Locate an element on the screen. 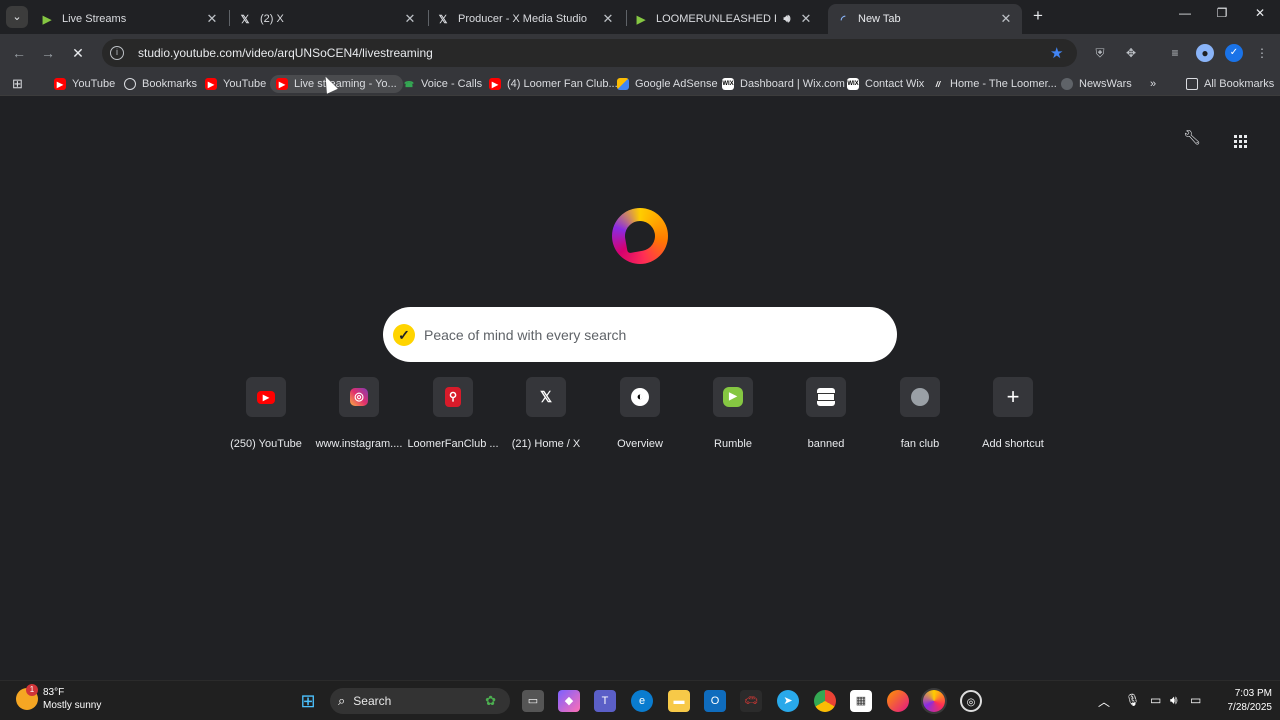 This screenshot has width=1280, height=720. app-car-icon: 🚗︎ is located at coordinates (751, 701).